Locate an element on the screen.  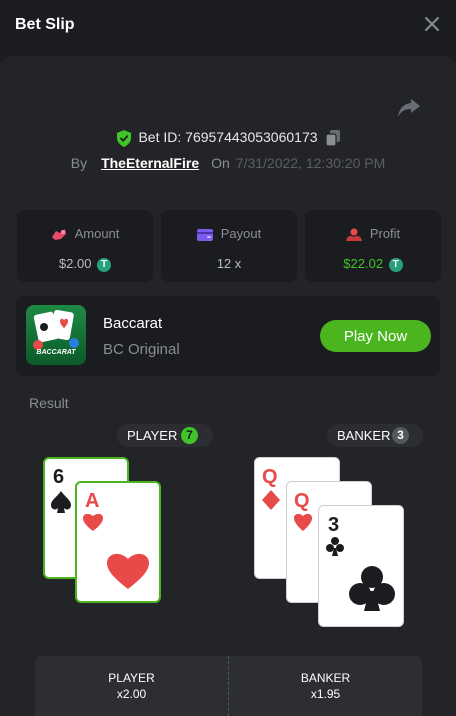
payout-label-row: Payout is located at coordinates (229, 233).